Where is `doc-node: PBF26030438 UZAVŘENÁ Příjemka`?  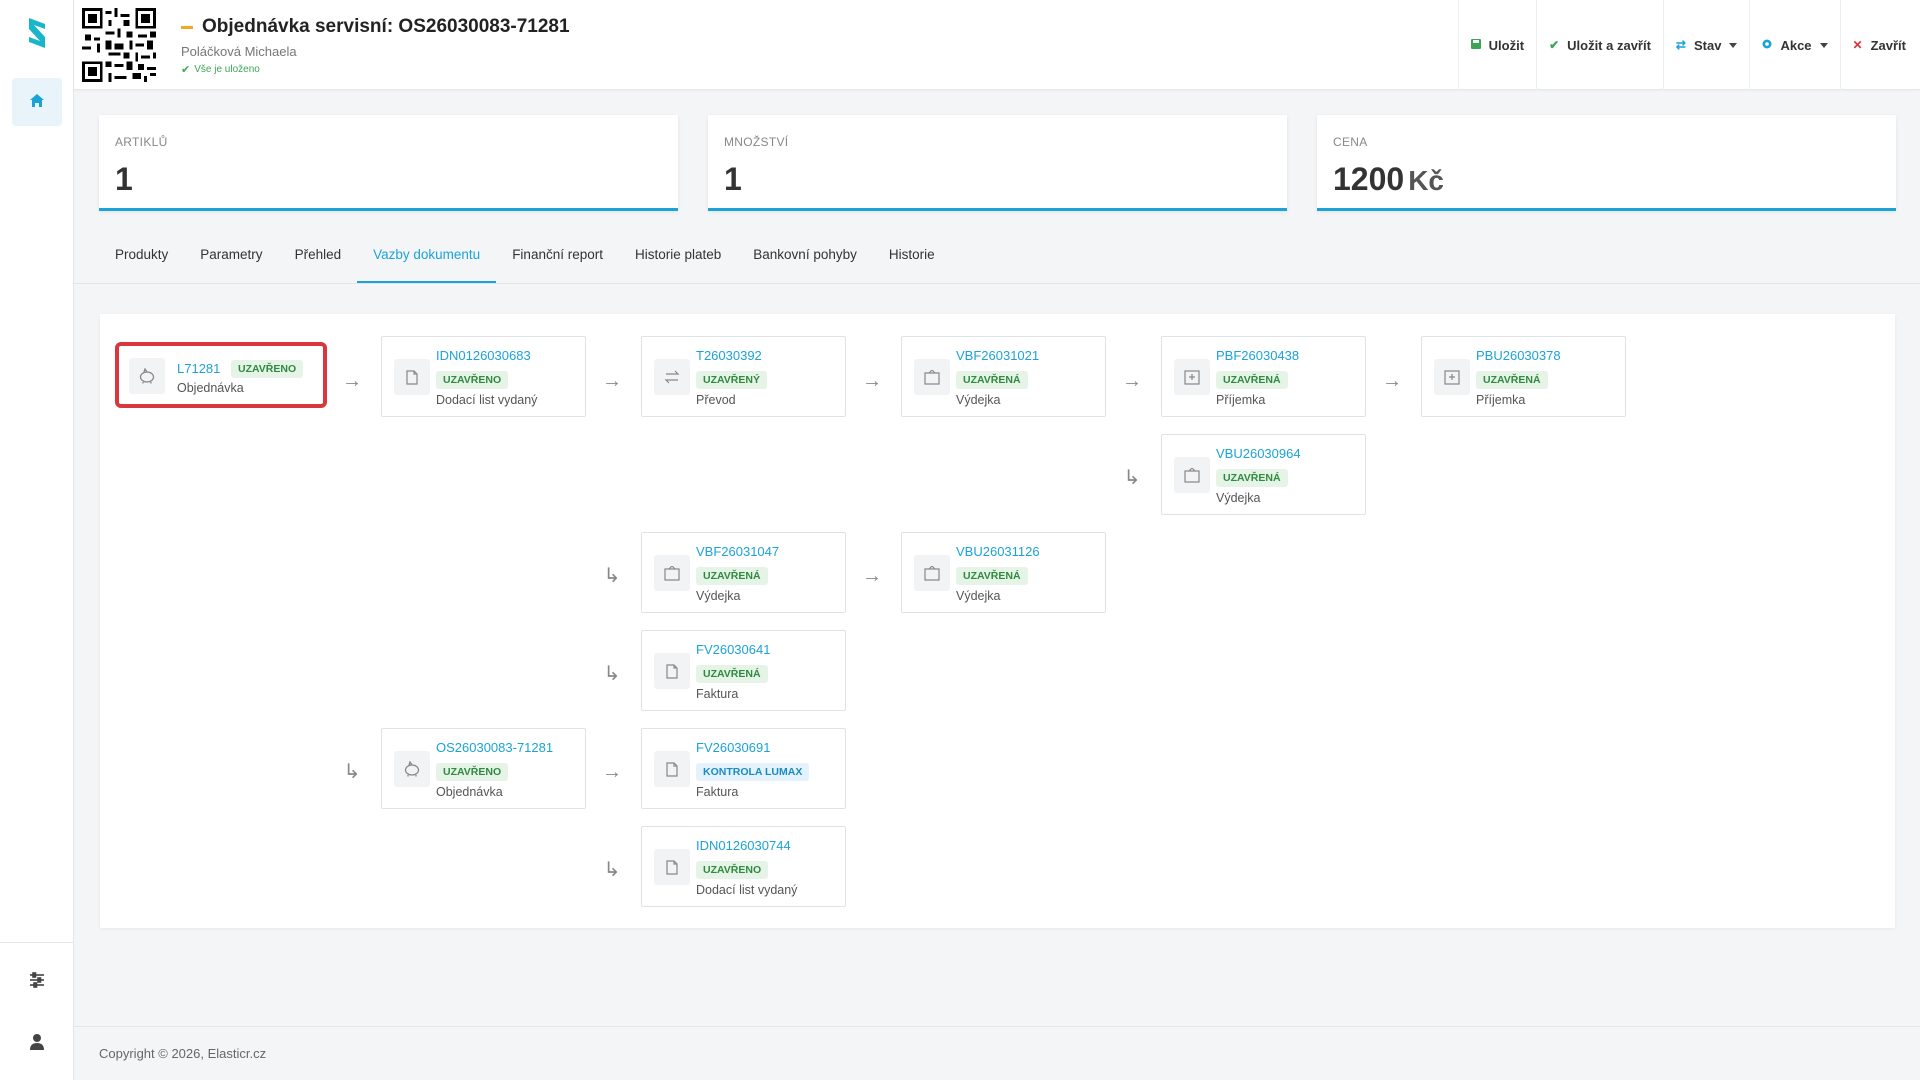 doc-node: PBF26030438 UZAVŘENÁ Příjemka is located at coordinates (1263, 376).